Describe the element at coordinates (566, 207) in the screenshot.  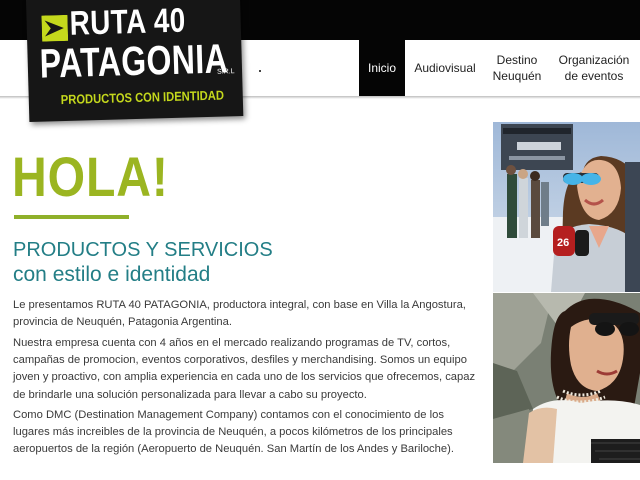
I see `photo-interview: 26` at that location.